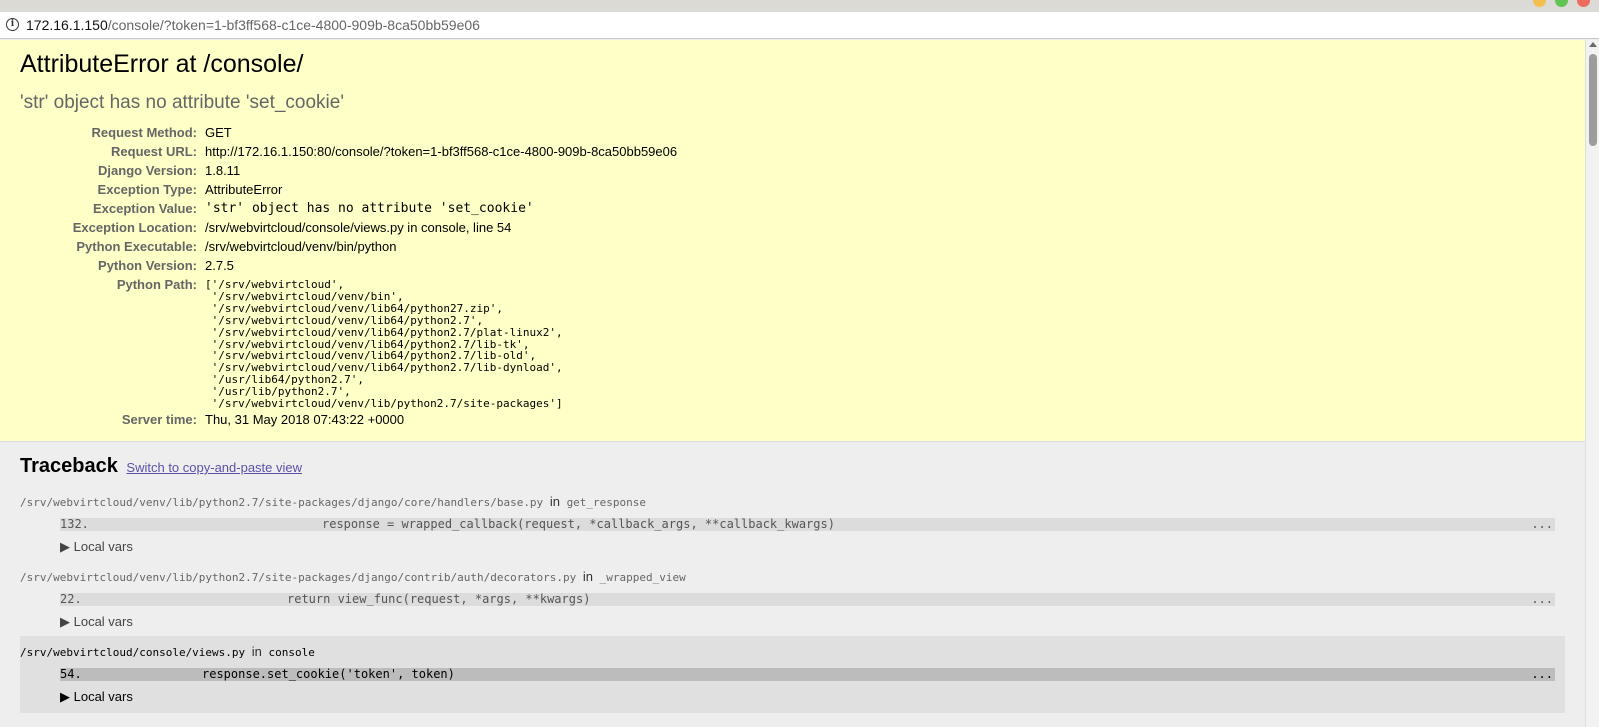 The image size is (1599, 727). What do you see at coordinates (147, 170) in the screenshot?
I see `meta-label: Django Version:` at bounding box center [147, 170].